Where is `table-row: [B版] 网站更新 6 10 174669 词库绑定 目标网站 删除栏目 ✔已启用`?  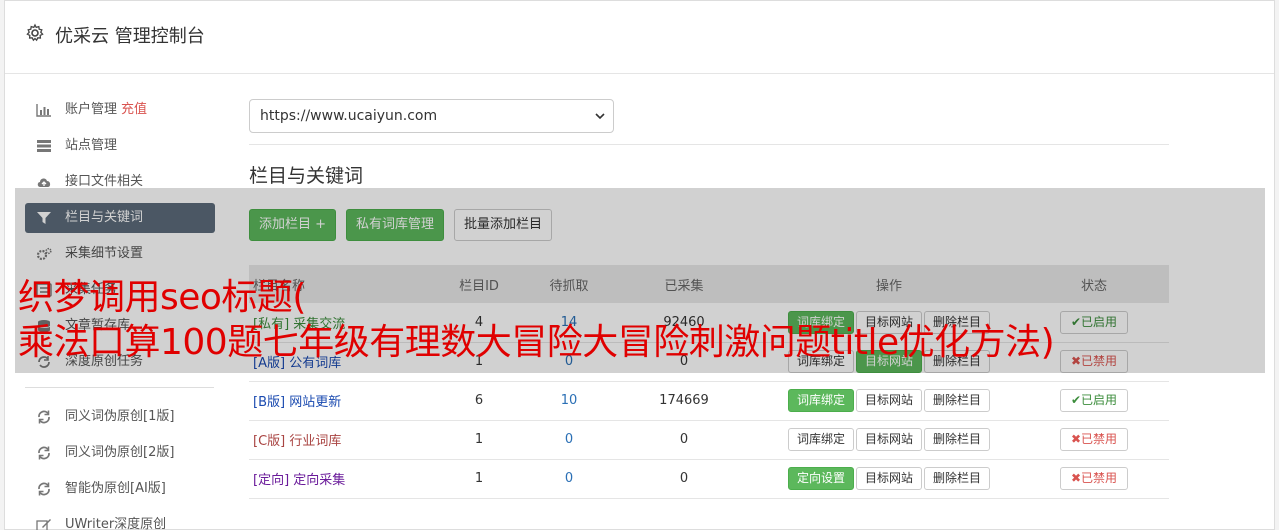
table-row: [B版] 网站更新 6 10 174669 词库绑定 目标网站 删除栏目 ✔已启用 is located at coordinates (709, 400).